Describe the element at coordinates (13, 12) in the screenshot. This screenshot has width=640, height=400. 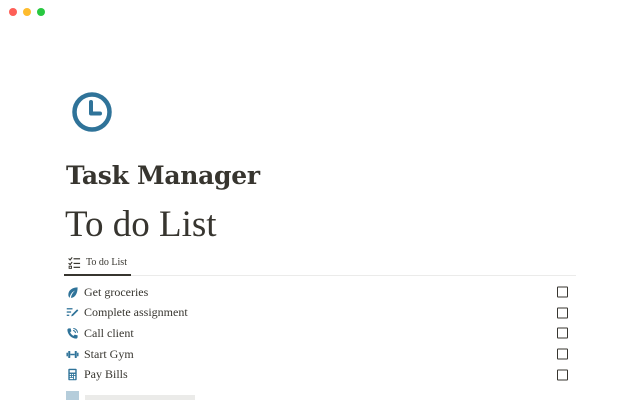
I see `close-window-button` at that location.